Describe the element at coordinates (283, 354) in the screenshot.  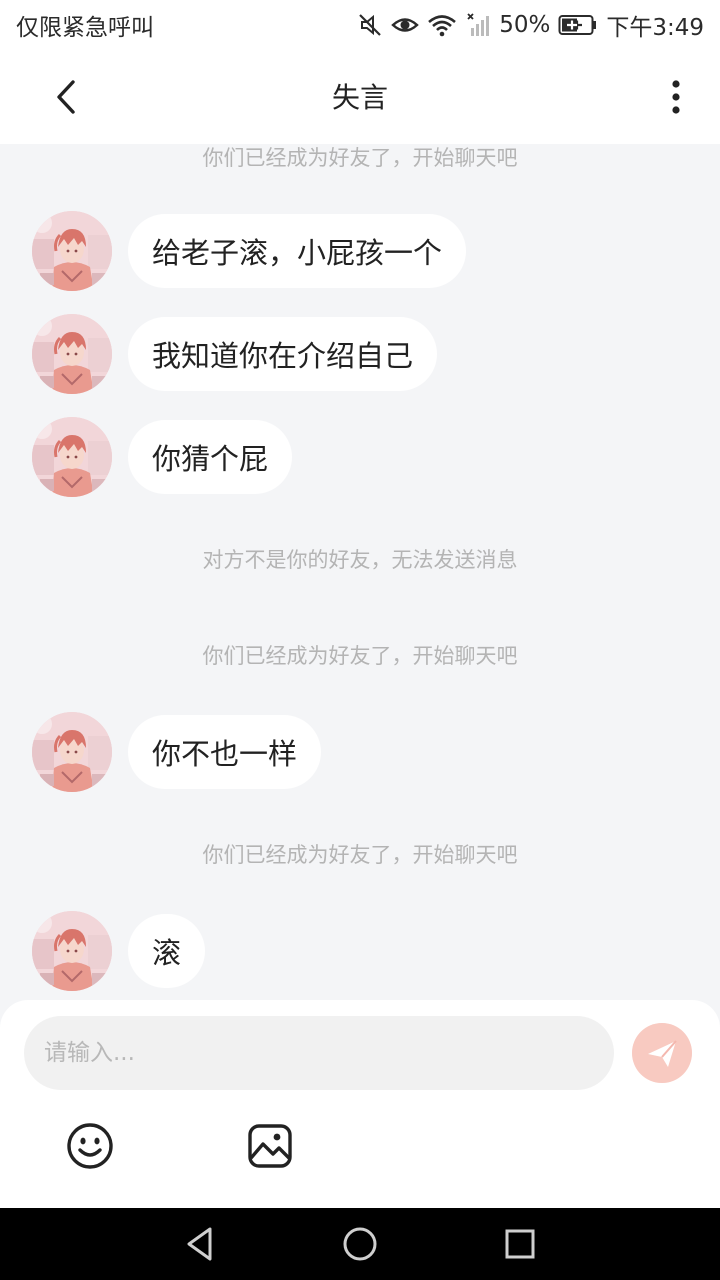
I see `message-bubble: 我知道你在介绍自己` at that location.